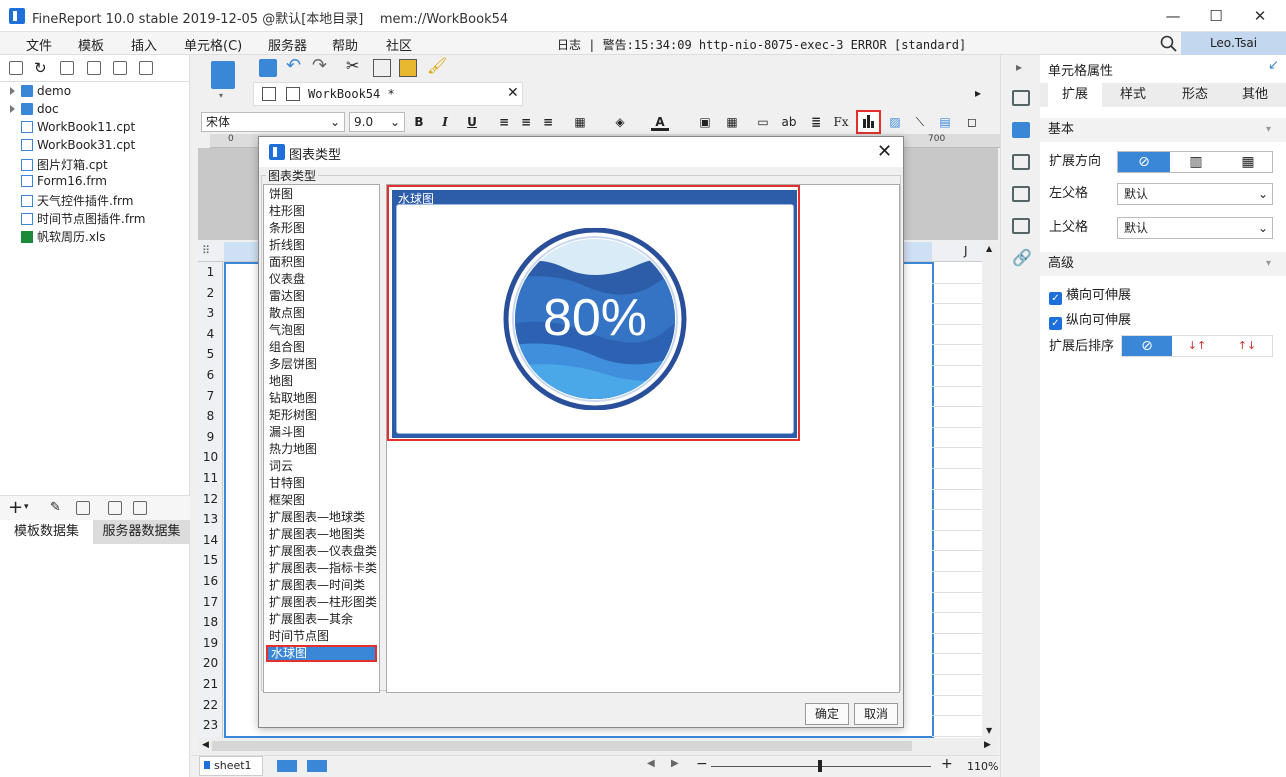 The image size is (1286, 777). I want to click on sort-ascending-icon: ↓↑, so click(1197, 346).